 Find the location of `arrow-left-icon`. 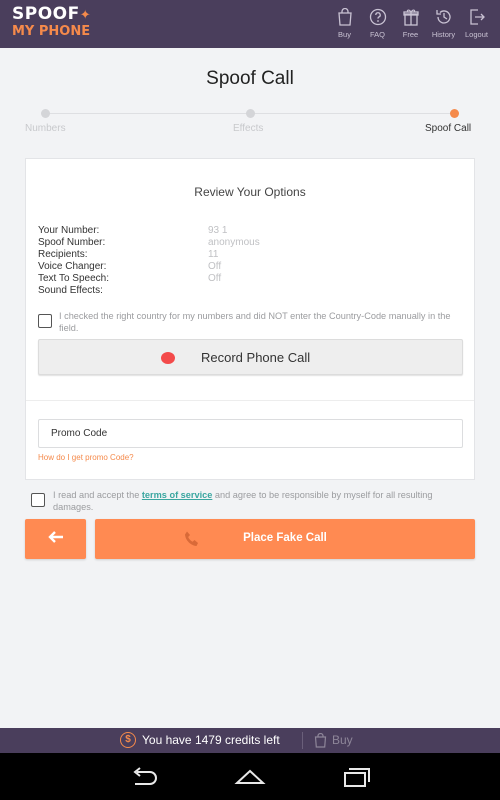

arrow-left-icon is located at coordinates (55, 539).